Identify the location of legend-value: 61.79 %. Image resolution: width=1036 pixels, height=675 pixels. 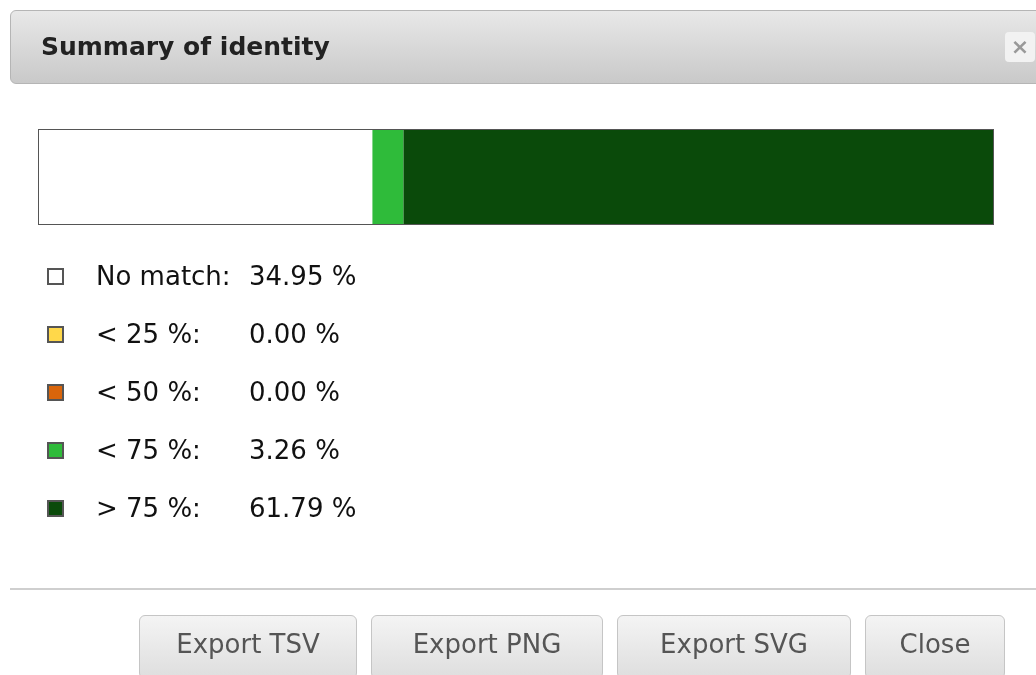
(303, 508).